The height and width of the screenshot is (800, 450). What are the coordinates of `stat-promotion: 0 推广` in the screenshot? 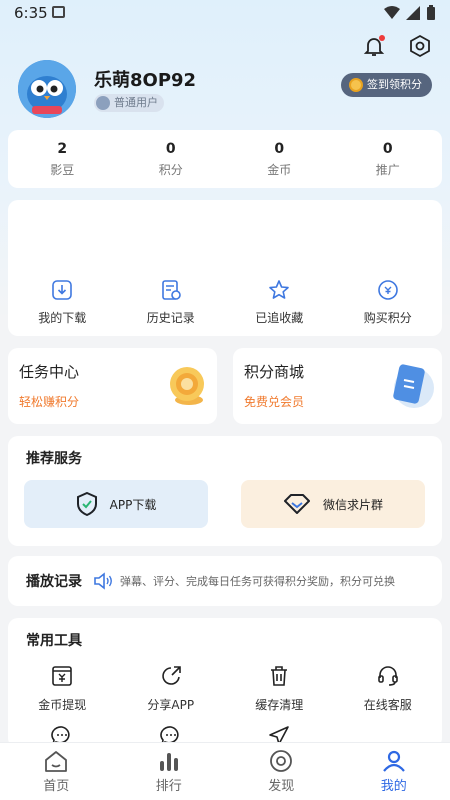 It's located at (388, 159).